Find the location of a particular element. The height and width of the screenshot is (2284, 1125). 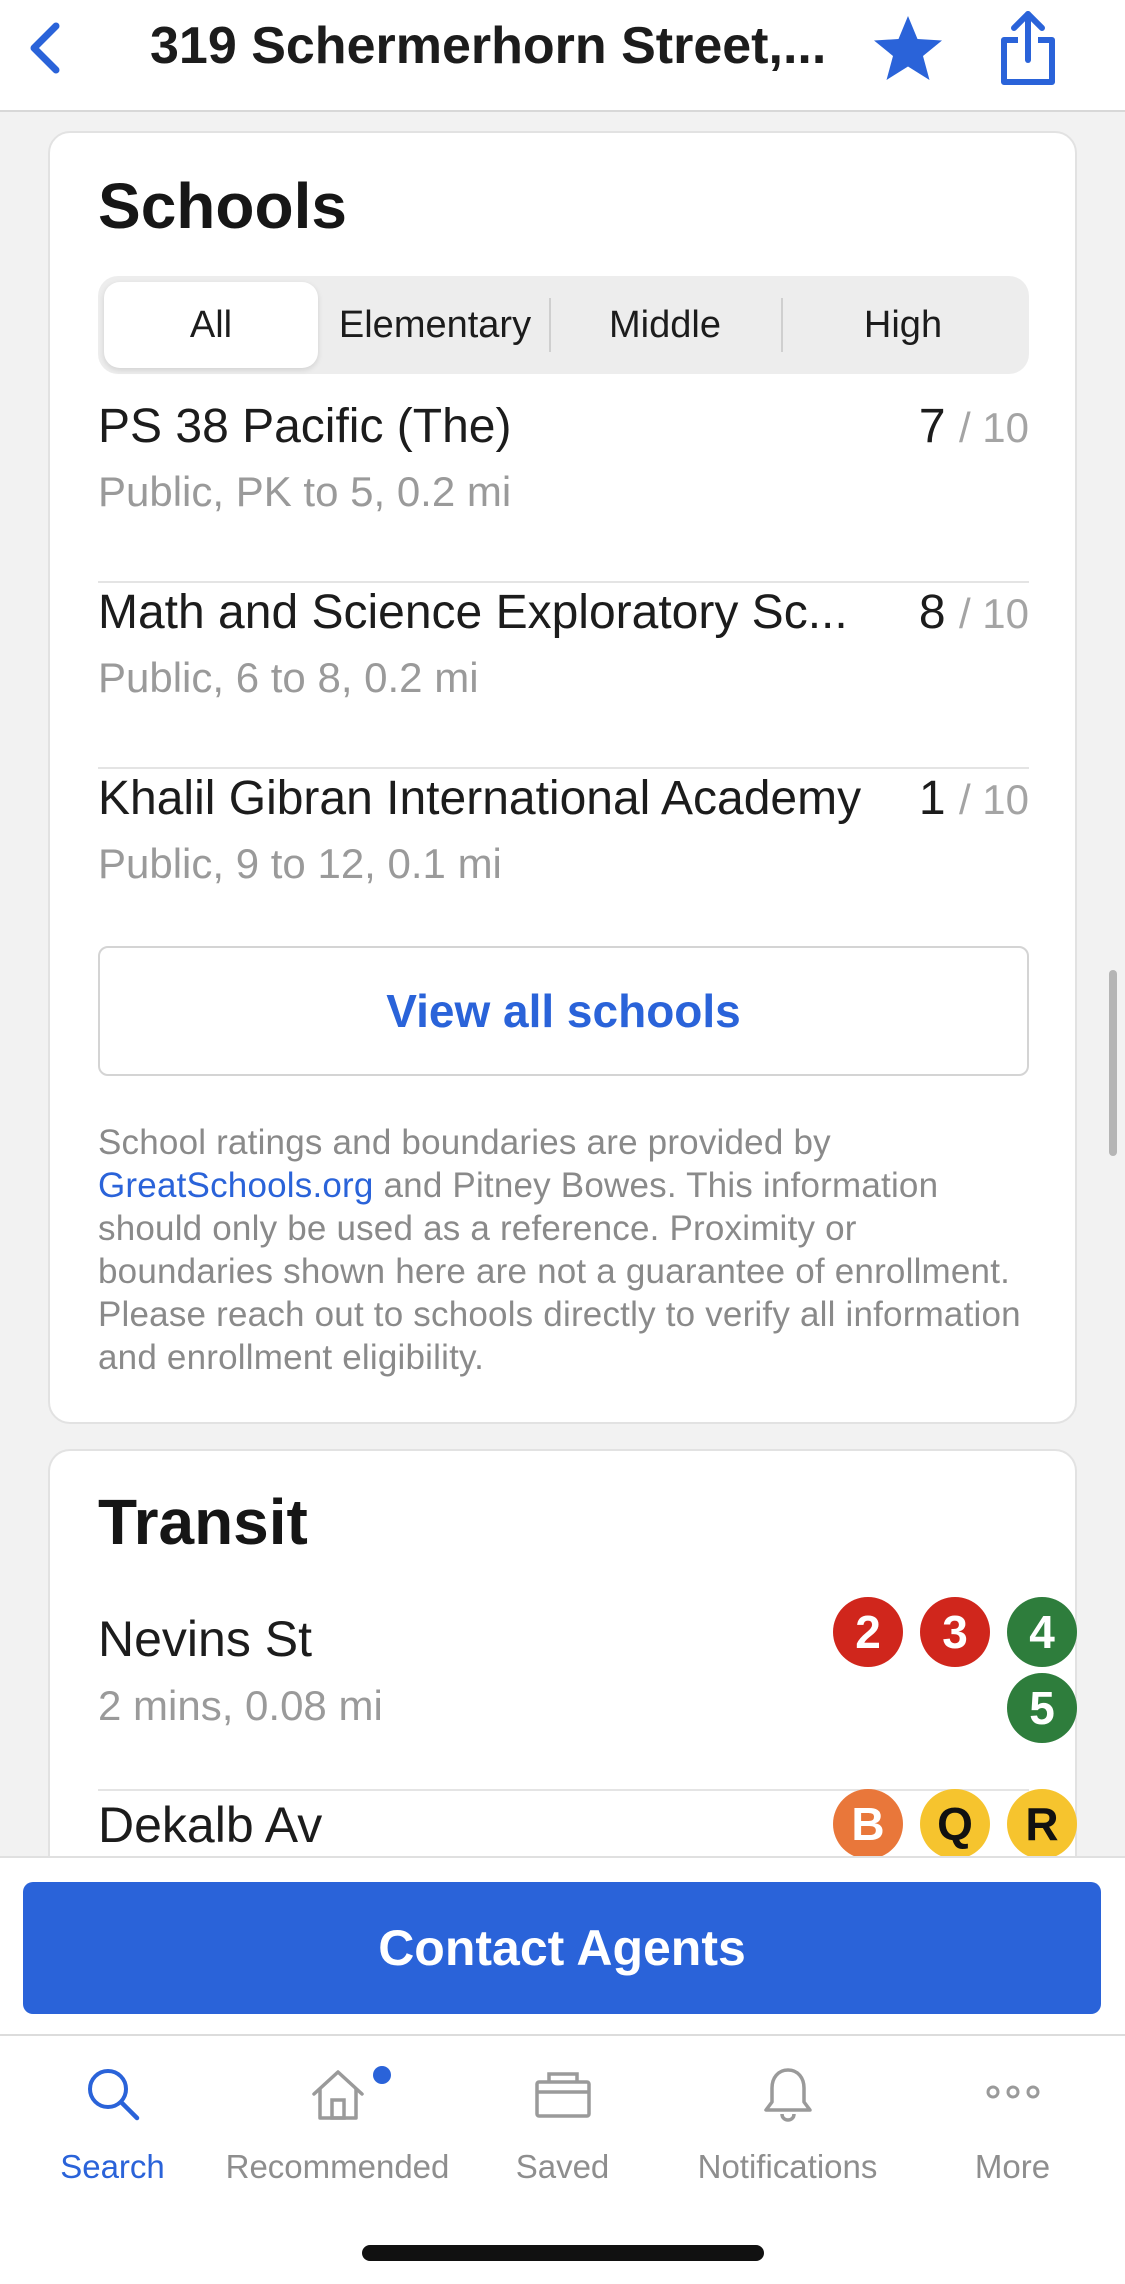

new-badge-dot is located at coordinates (382, 2075).